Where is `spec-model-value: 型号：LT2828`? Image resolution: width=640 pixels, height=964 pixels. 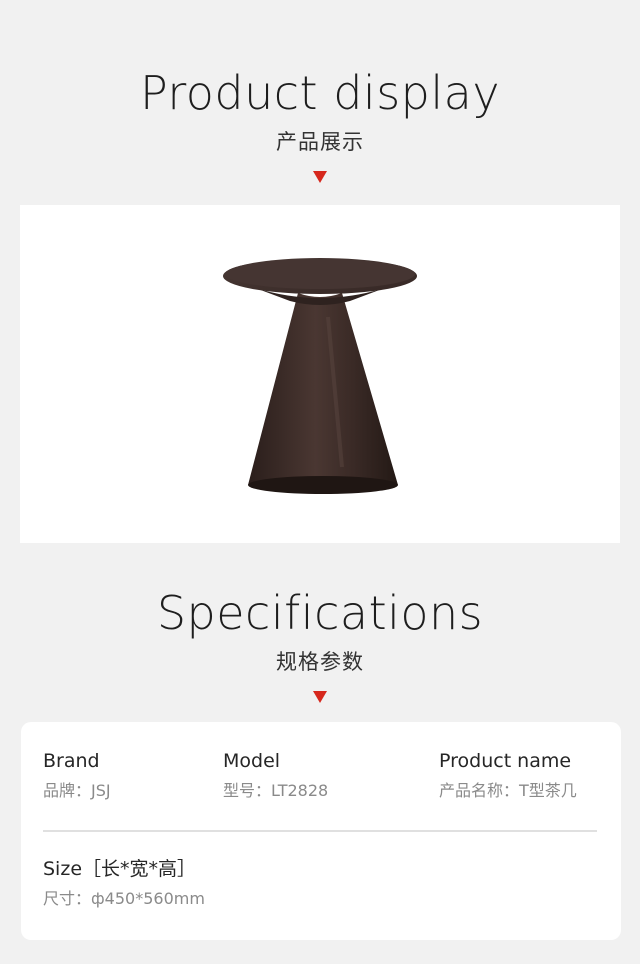
spec-model-value: 型号：LT2828 is located at coordinates (276, 790).